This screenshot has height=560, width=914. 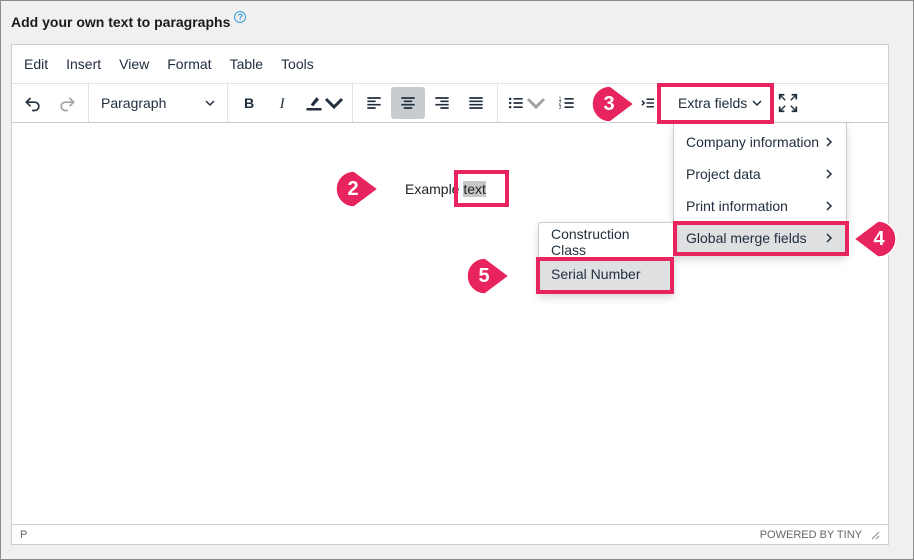 I want to click on editor-menubar: Edit Insert View Format Table Tools, so click(x=450, y=64).